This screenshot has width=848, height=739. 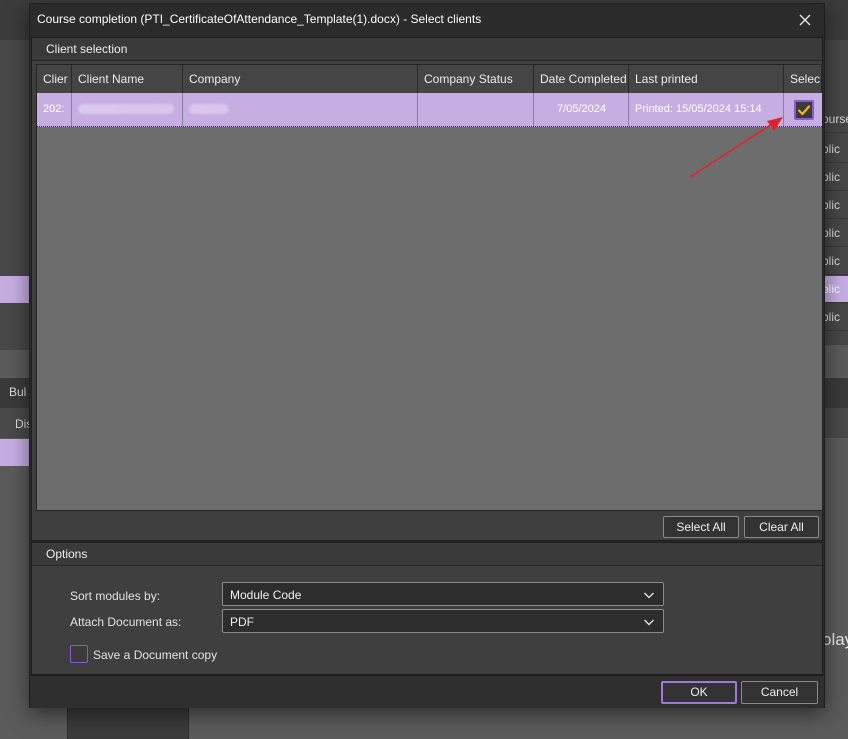 What do you see at coordinates (67, 554) in the screenshot?
I see `options-title: Options` at bounding box center [67, 554].